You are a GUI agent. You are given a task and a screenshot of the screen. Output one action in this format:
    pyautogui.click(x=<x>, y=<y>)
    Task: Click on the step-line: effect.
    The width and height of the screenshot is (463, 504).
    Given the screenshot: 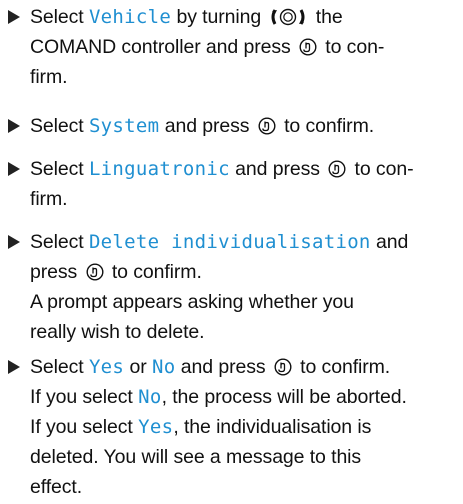 What is the action you would take?
    pyautogui.click(x=56, y=487)
    